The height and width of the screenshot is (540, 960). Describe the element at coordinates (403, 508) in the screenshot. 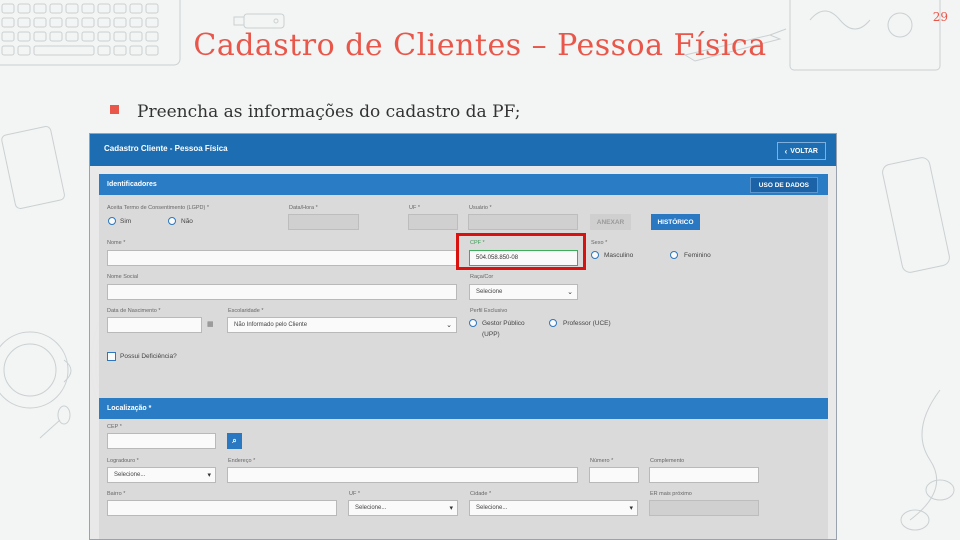

I see `uf-localizacao-select: Selecione... ▾` at that location.